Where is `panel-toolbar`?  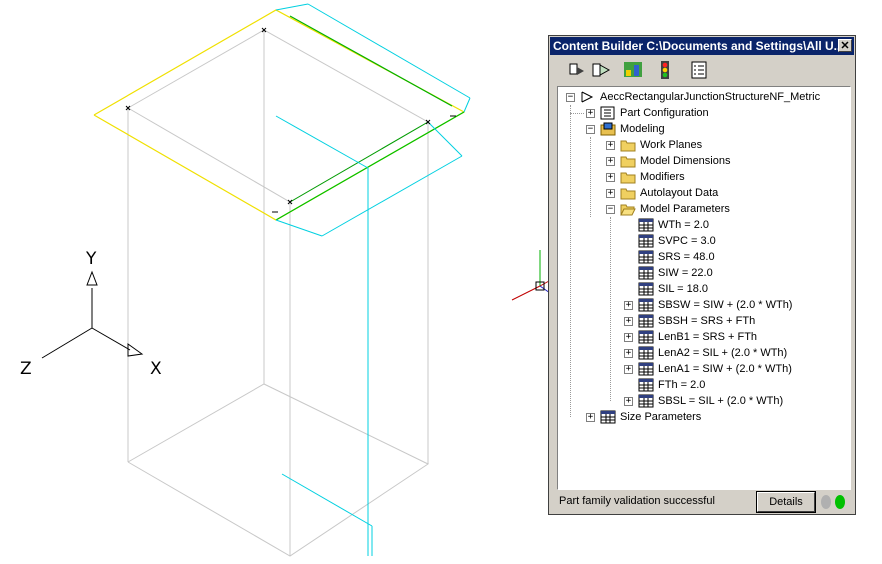 panel-toolbar is located at coordinates (702, 71).